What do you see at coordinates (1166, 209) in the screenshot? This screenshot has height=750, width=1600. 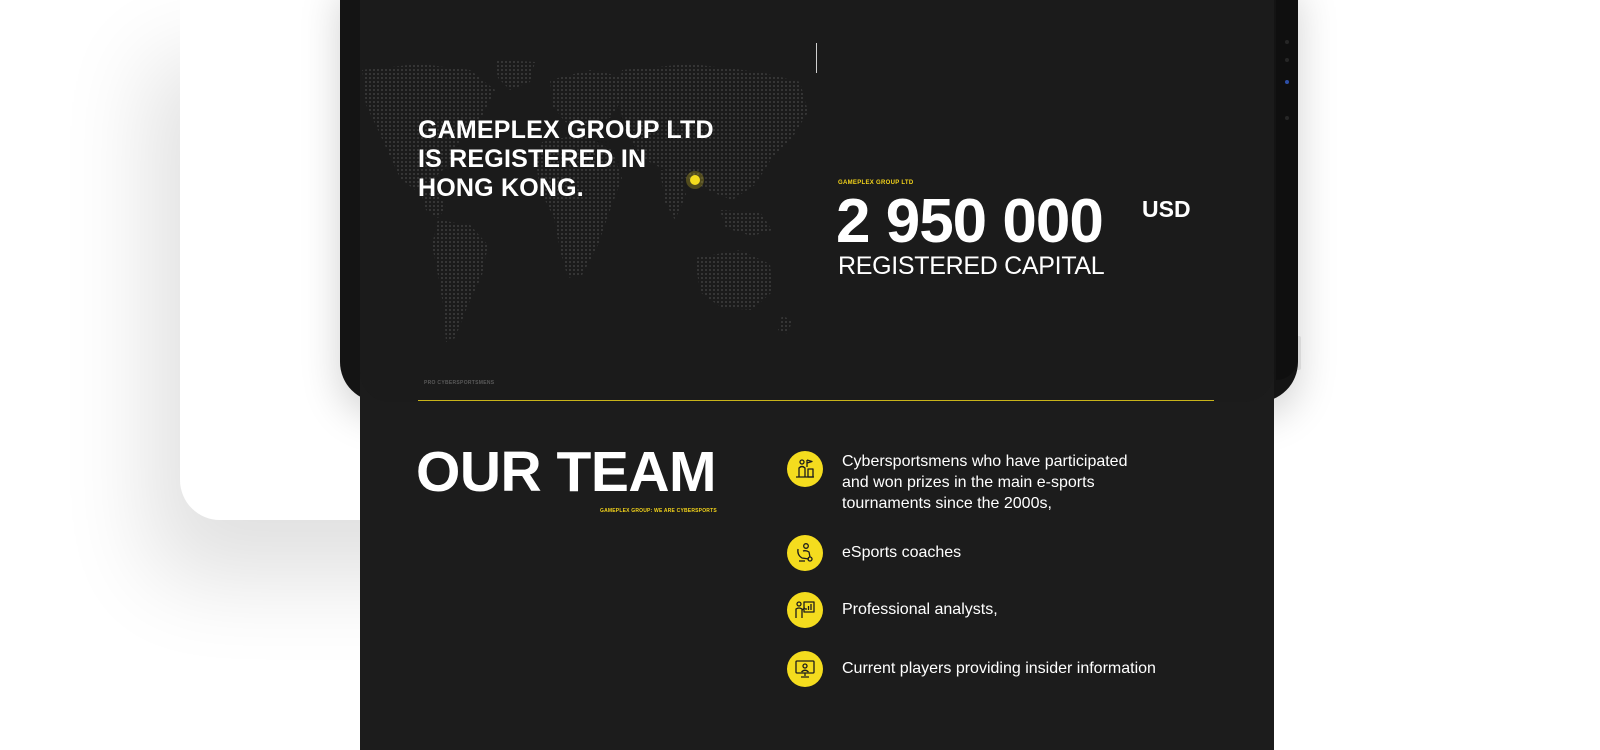 I see `capital-currency: USD` at bounding box center [1166, 209].